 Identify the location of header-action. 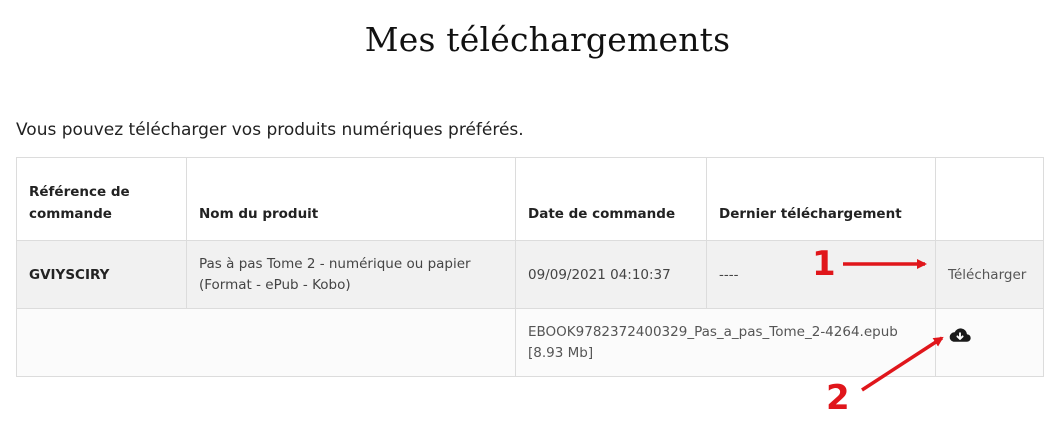
(989, 199).